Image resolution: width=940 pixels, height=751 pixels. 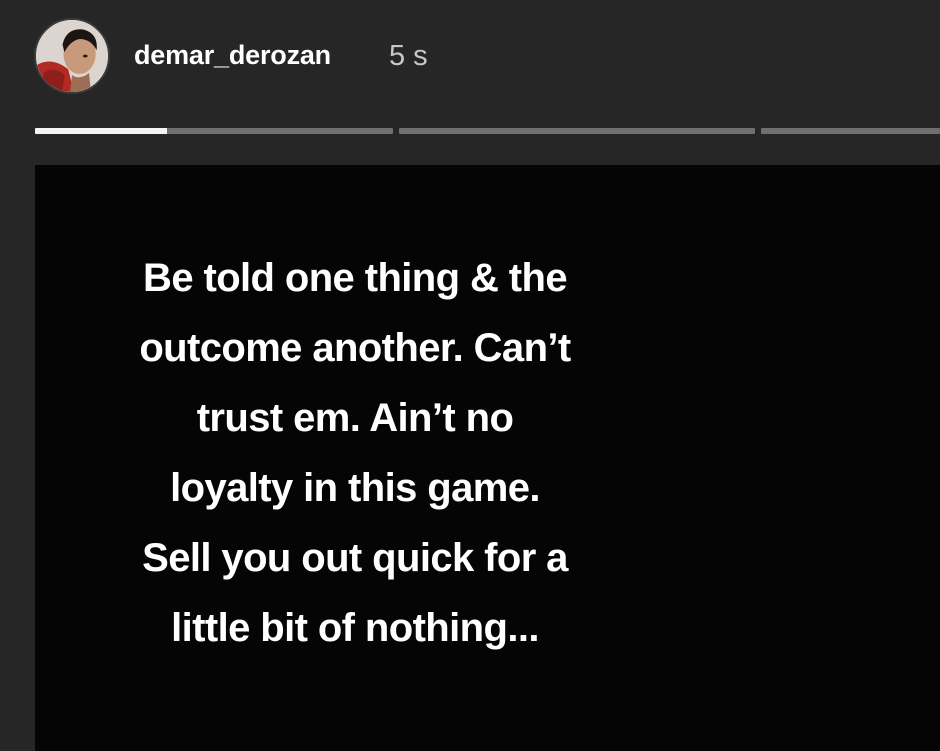 I want to click on story-text-line: trust em. Ain’t no, so click(x=355, y=418).